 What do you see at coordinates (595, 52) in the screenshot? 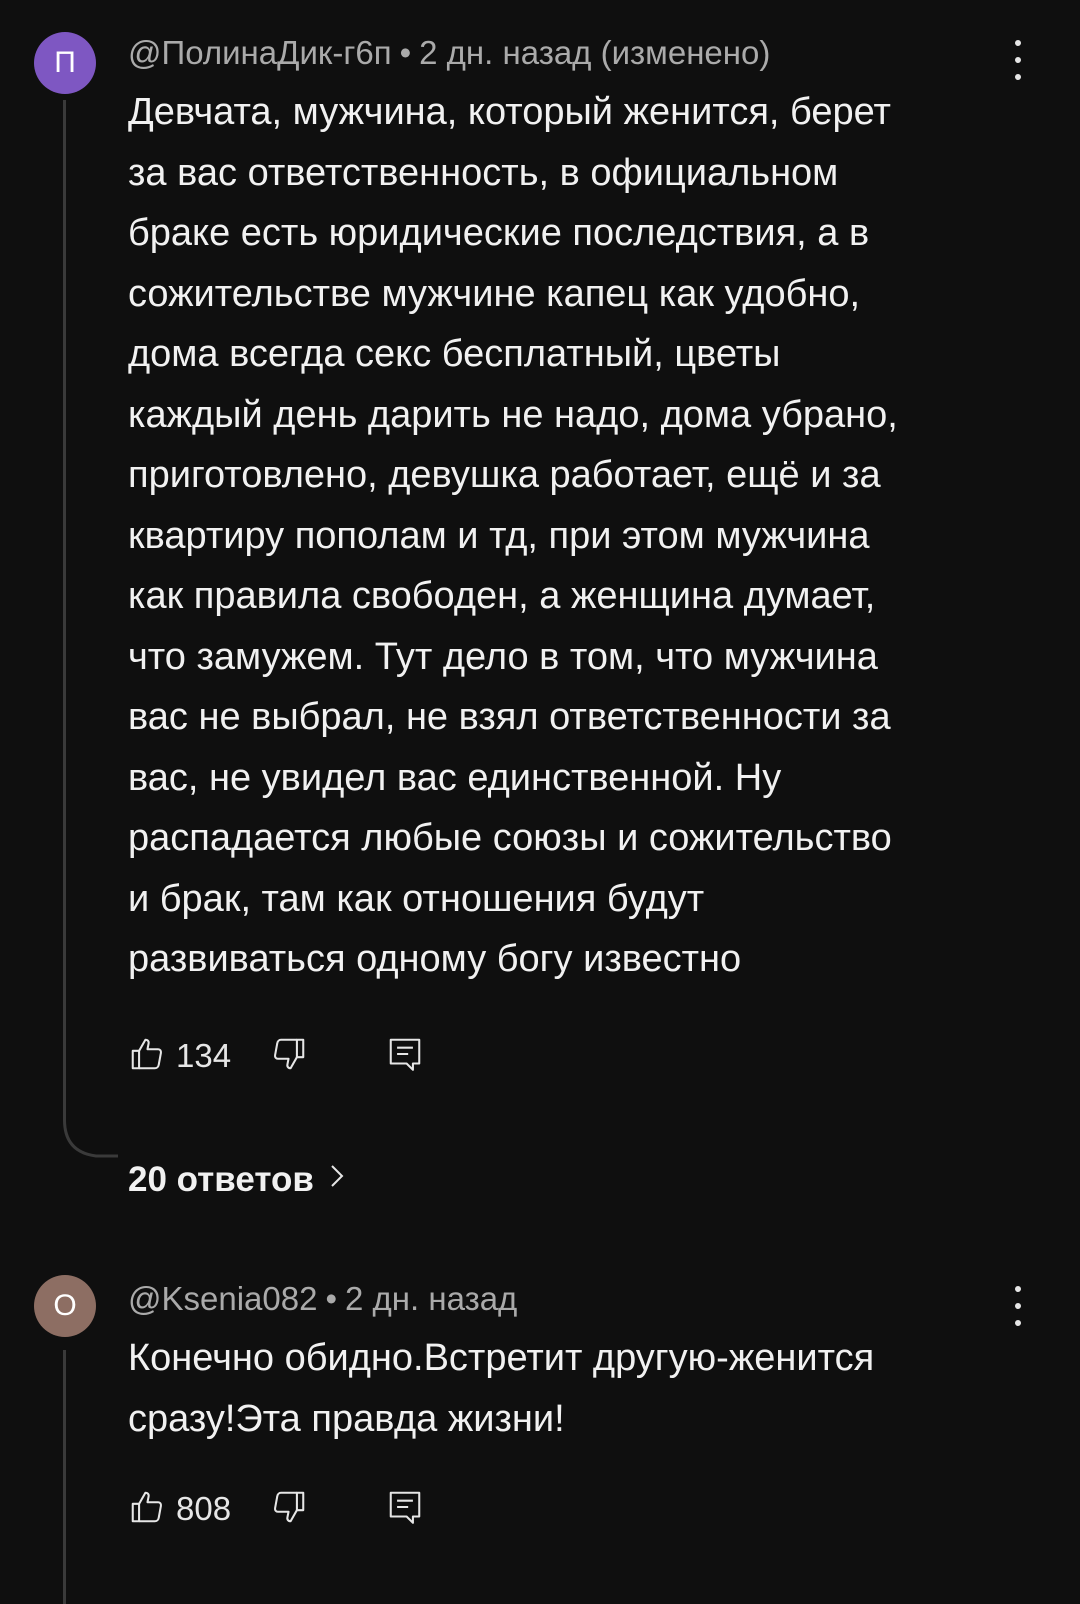
I see `comment-time: 2 дн. назад (изменено)` at bounding box center [595, 52].